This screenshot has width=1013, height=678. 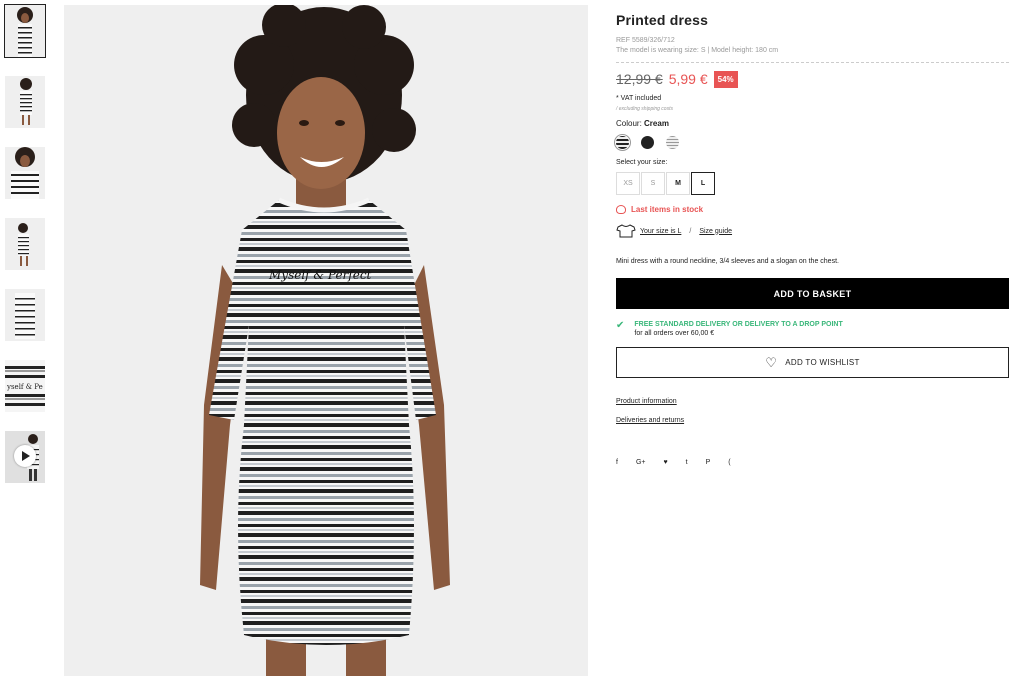 I want to click on add-to-basket-button: ADD TO BASKET, so click(x=812, y=293).